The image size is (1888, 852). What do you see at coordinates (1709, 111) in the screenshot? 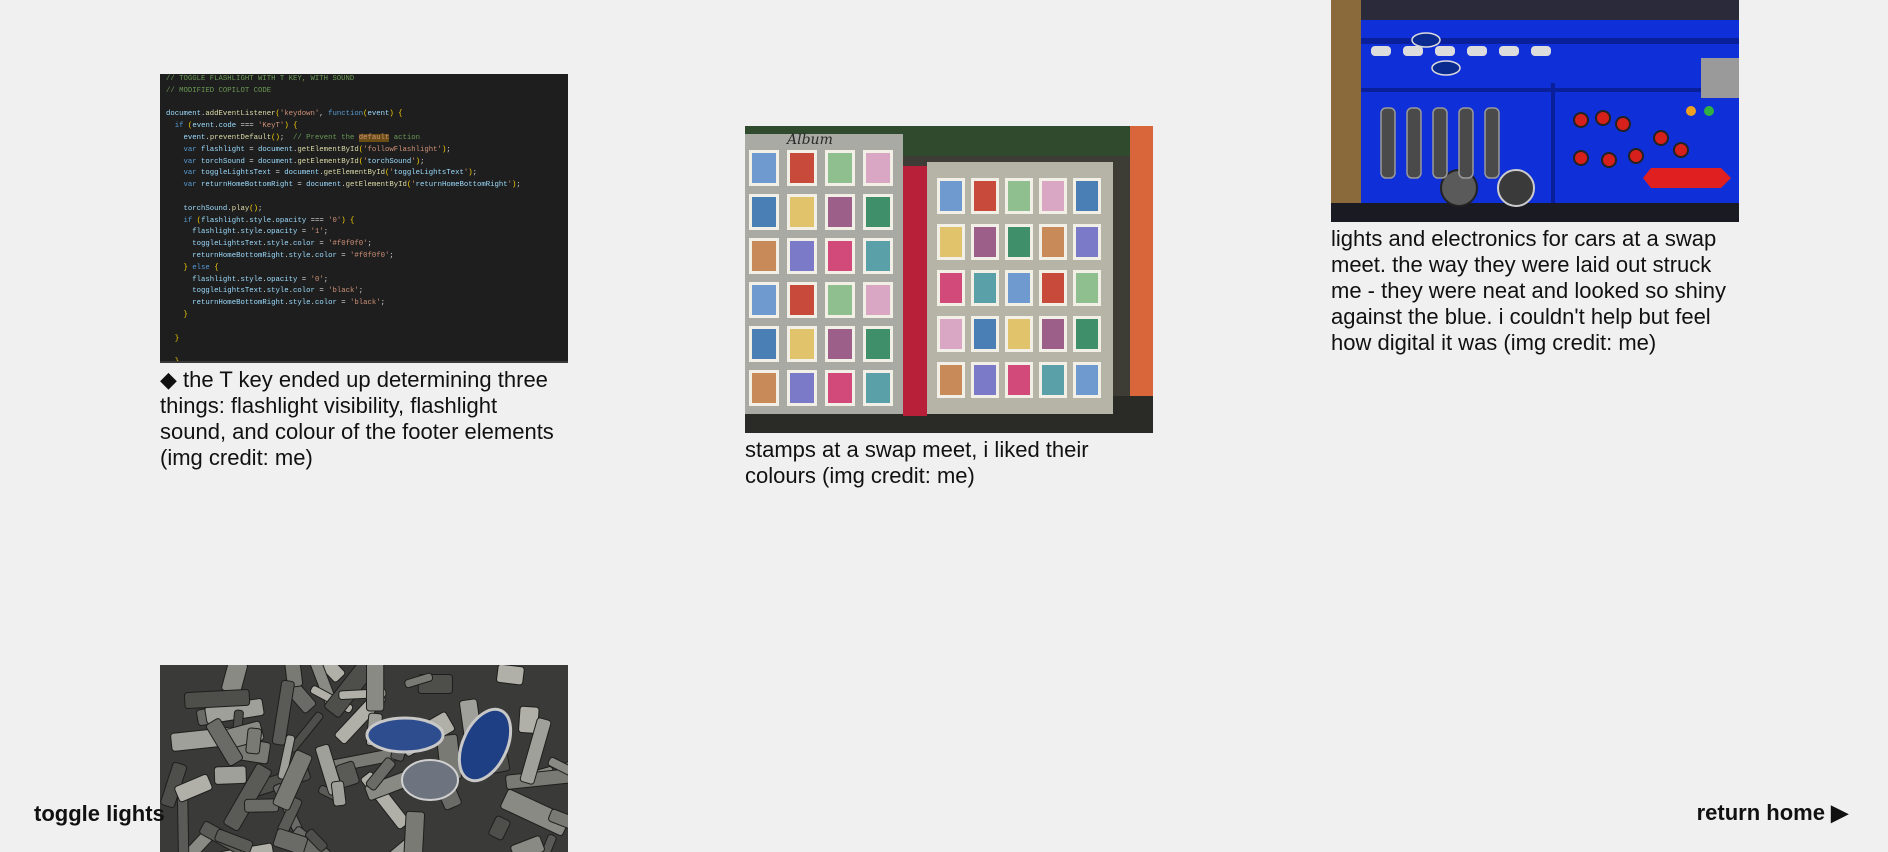
I see `green-light` at bounding box center [1709, 111].